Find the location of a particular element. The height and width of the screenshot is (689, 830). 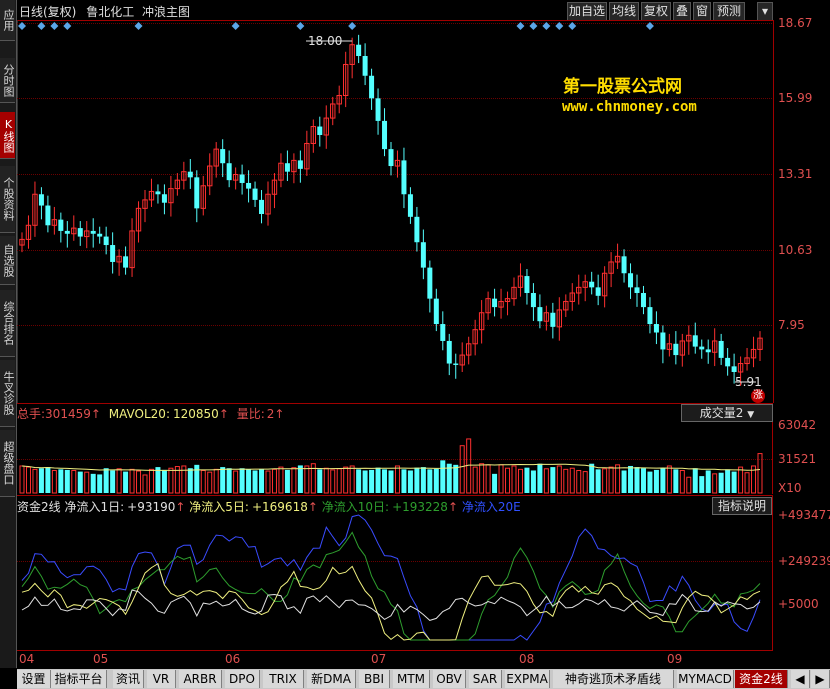

tab-expma: EXPMA is located at coordinates (527, 679).